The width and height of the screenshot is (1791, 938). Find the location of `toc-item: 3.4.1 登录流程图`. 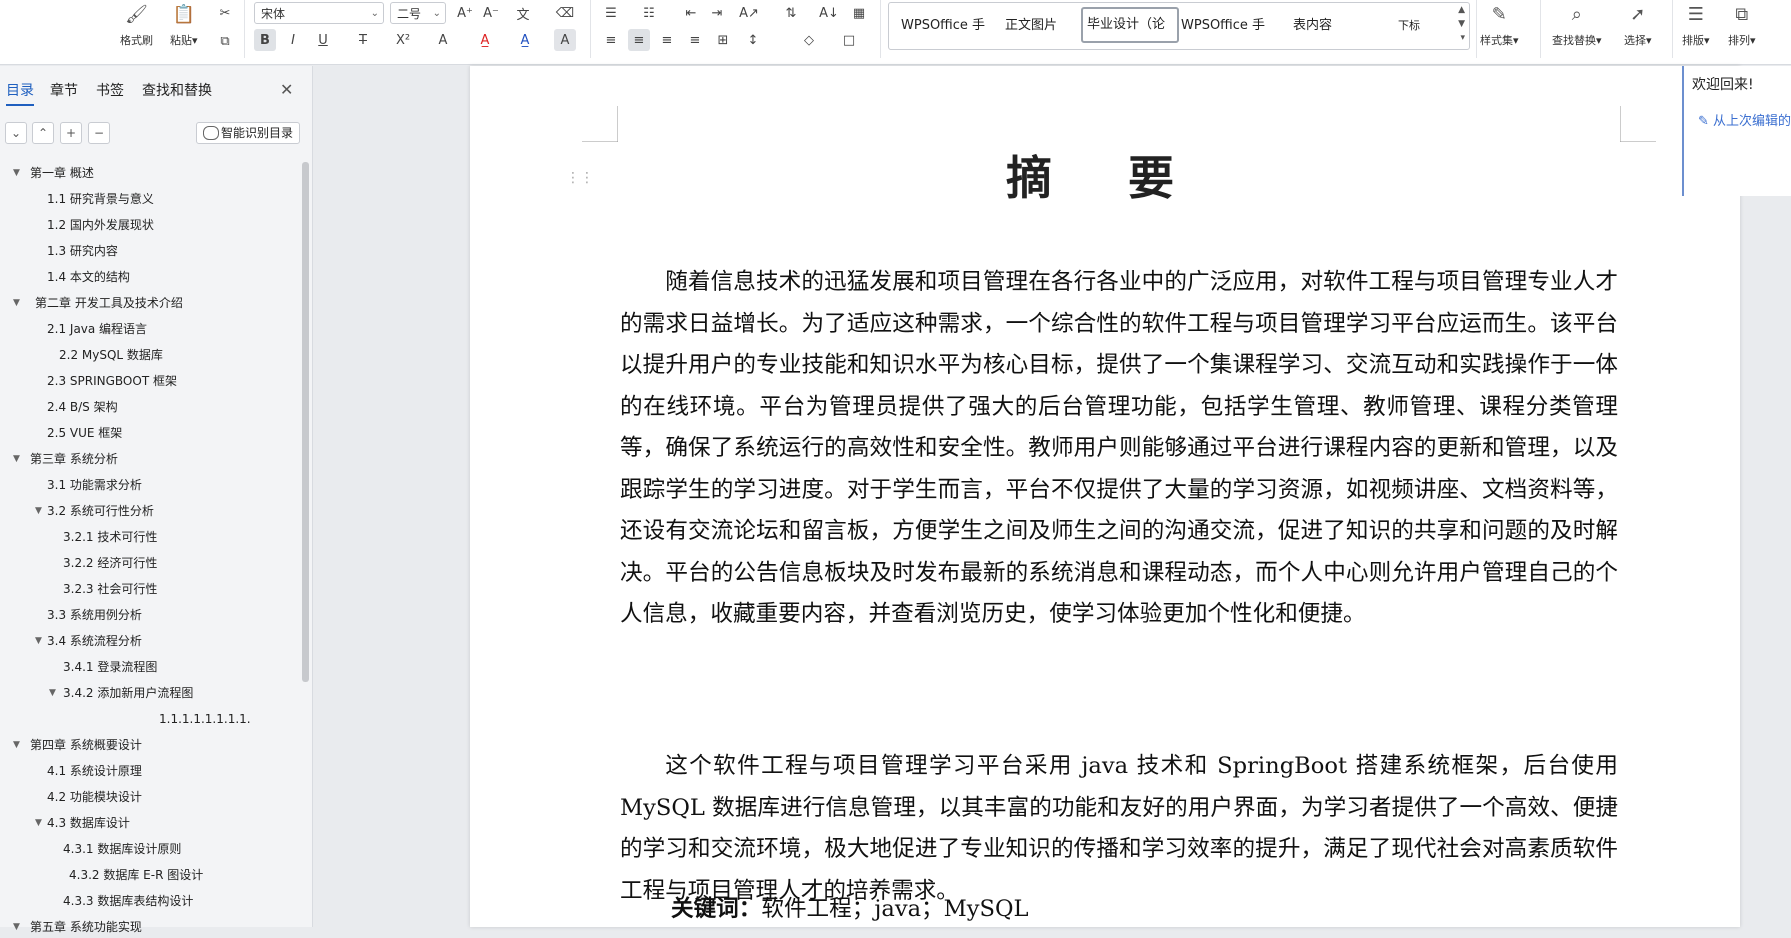

toc-item: 3.4.1 登录流程图 is located at coordinates (110, 667).